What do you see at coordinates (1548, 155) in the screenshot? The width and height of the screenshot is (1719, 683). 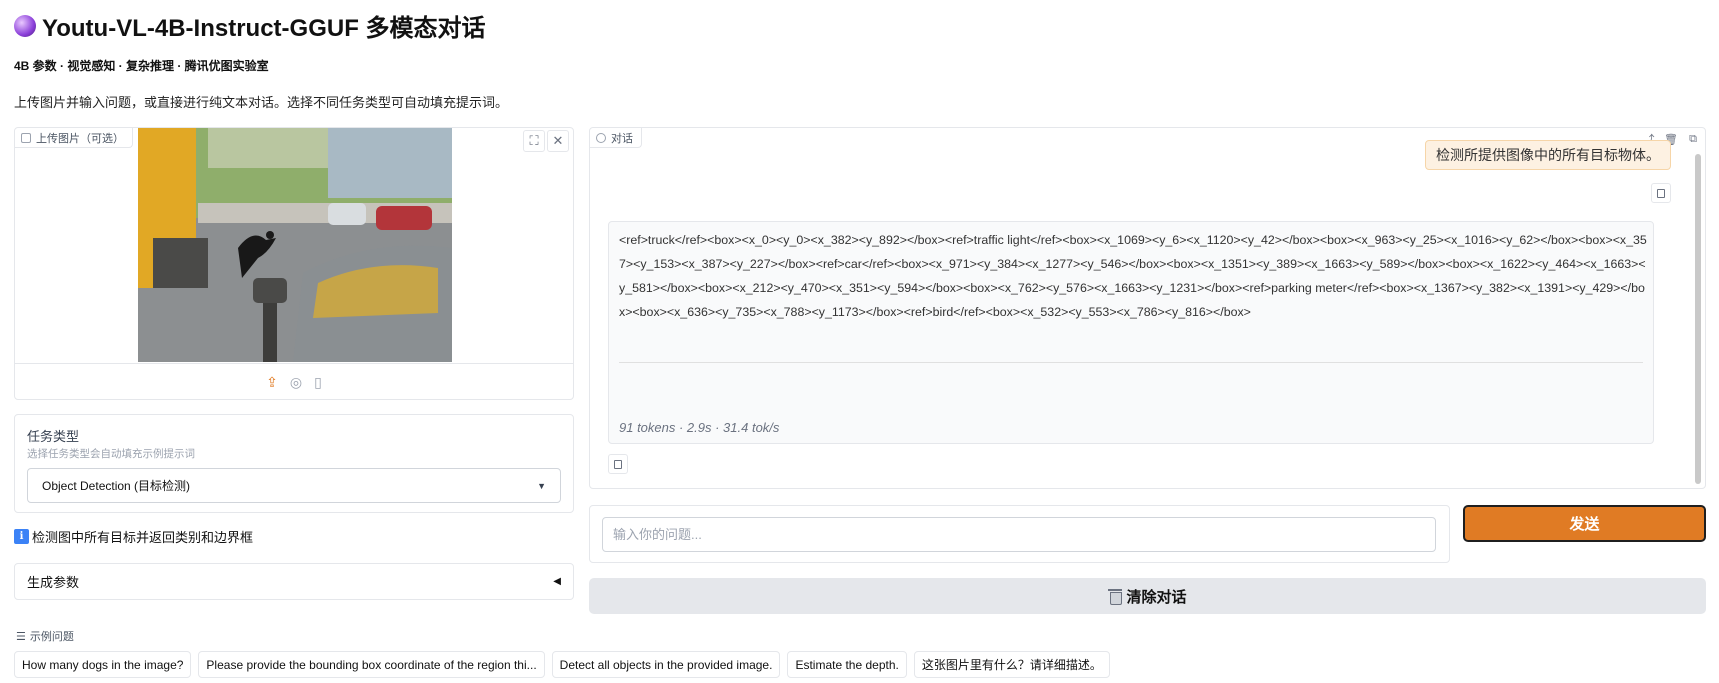 I see `user-message: 检测所提供图像中的所有目标物体。` at bounding box center [1548, 155].